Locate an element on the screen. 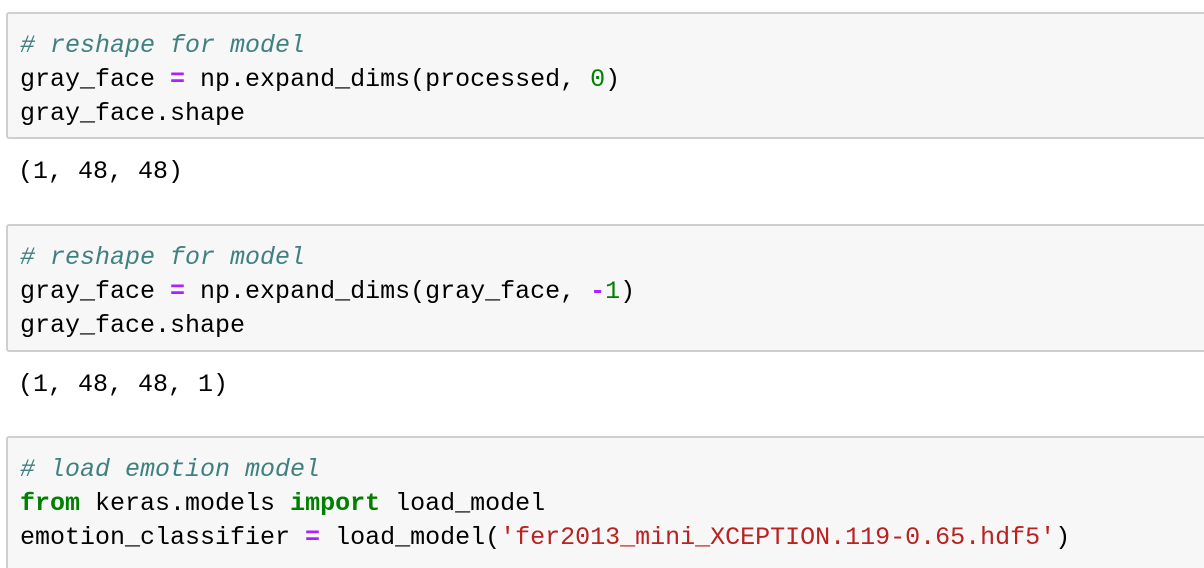  code-line: from keras.models import load_model is located at coordinates (612, 504).